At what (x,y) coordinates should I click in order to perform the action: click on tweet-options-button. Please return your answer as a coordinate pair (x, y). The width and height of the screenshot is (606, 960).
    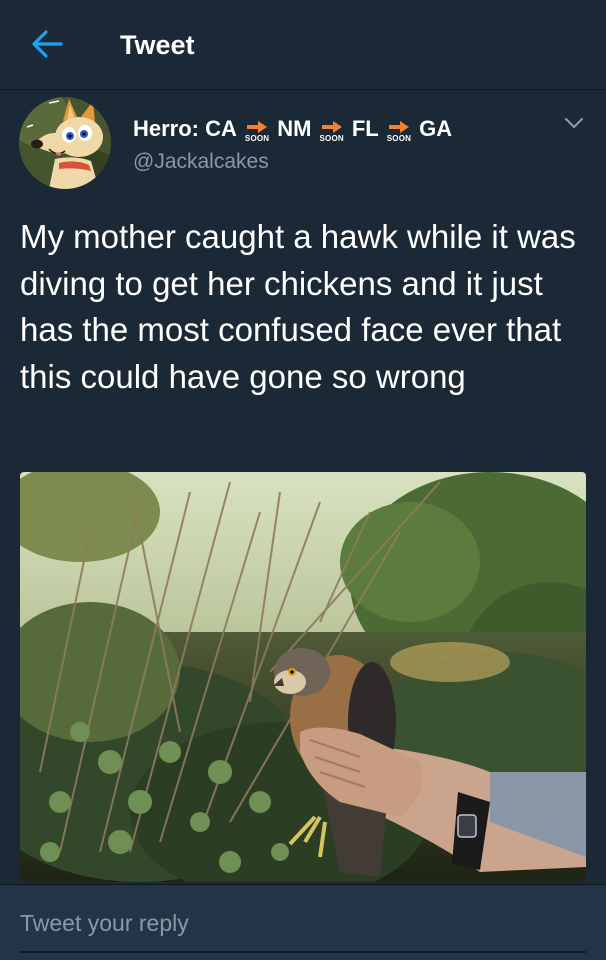
    Looking at the image, I should click on (574, 123).